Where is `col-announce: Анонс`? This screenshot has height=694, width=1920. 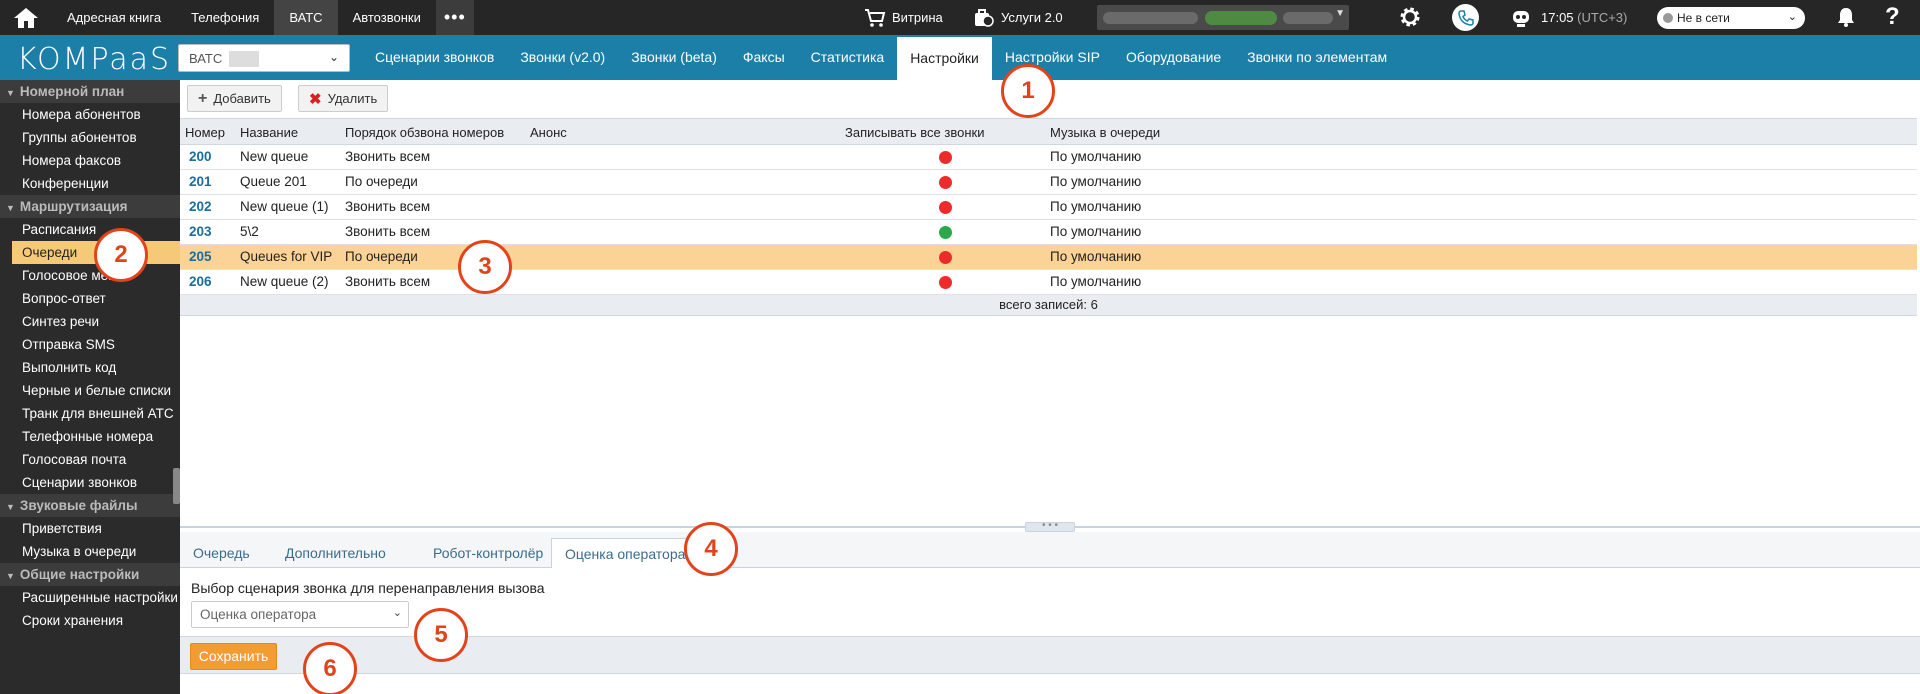
col-announce: Анонс is located at coordinates (548, 132).